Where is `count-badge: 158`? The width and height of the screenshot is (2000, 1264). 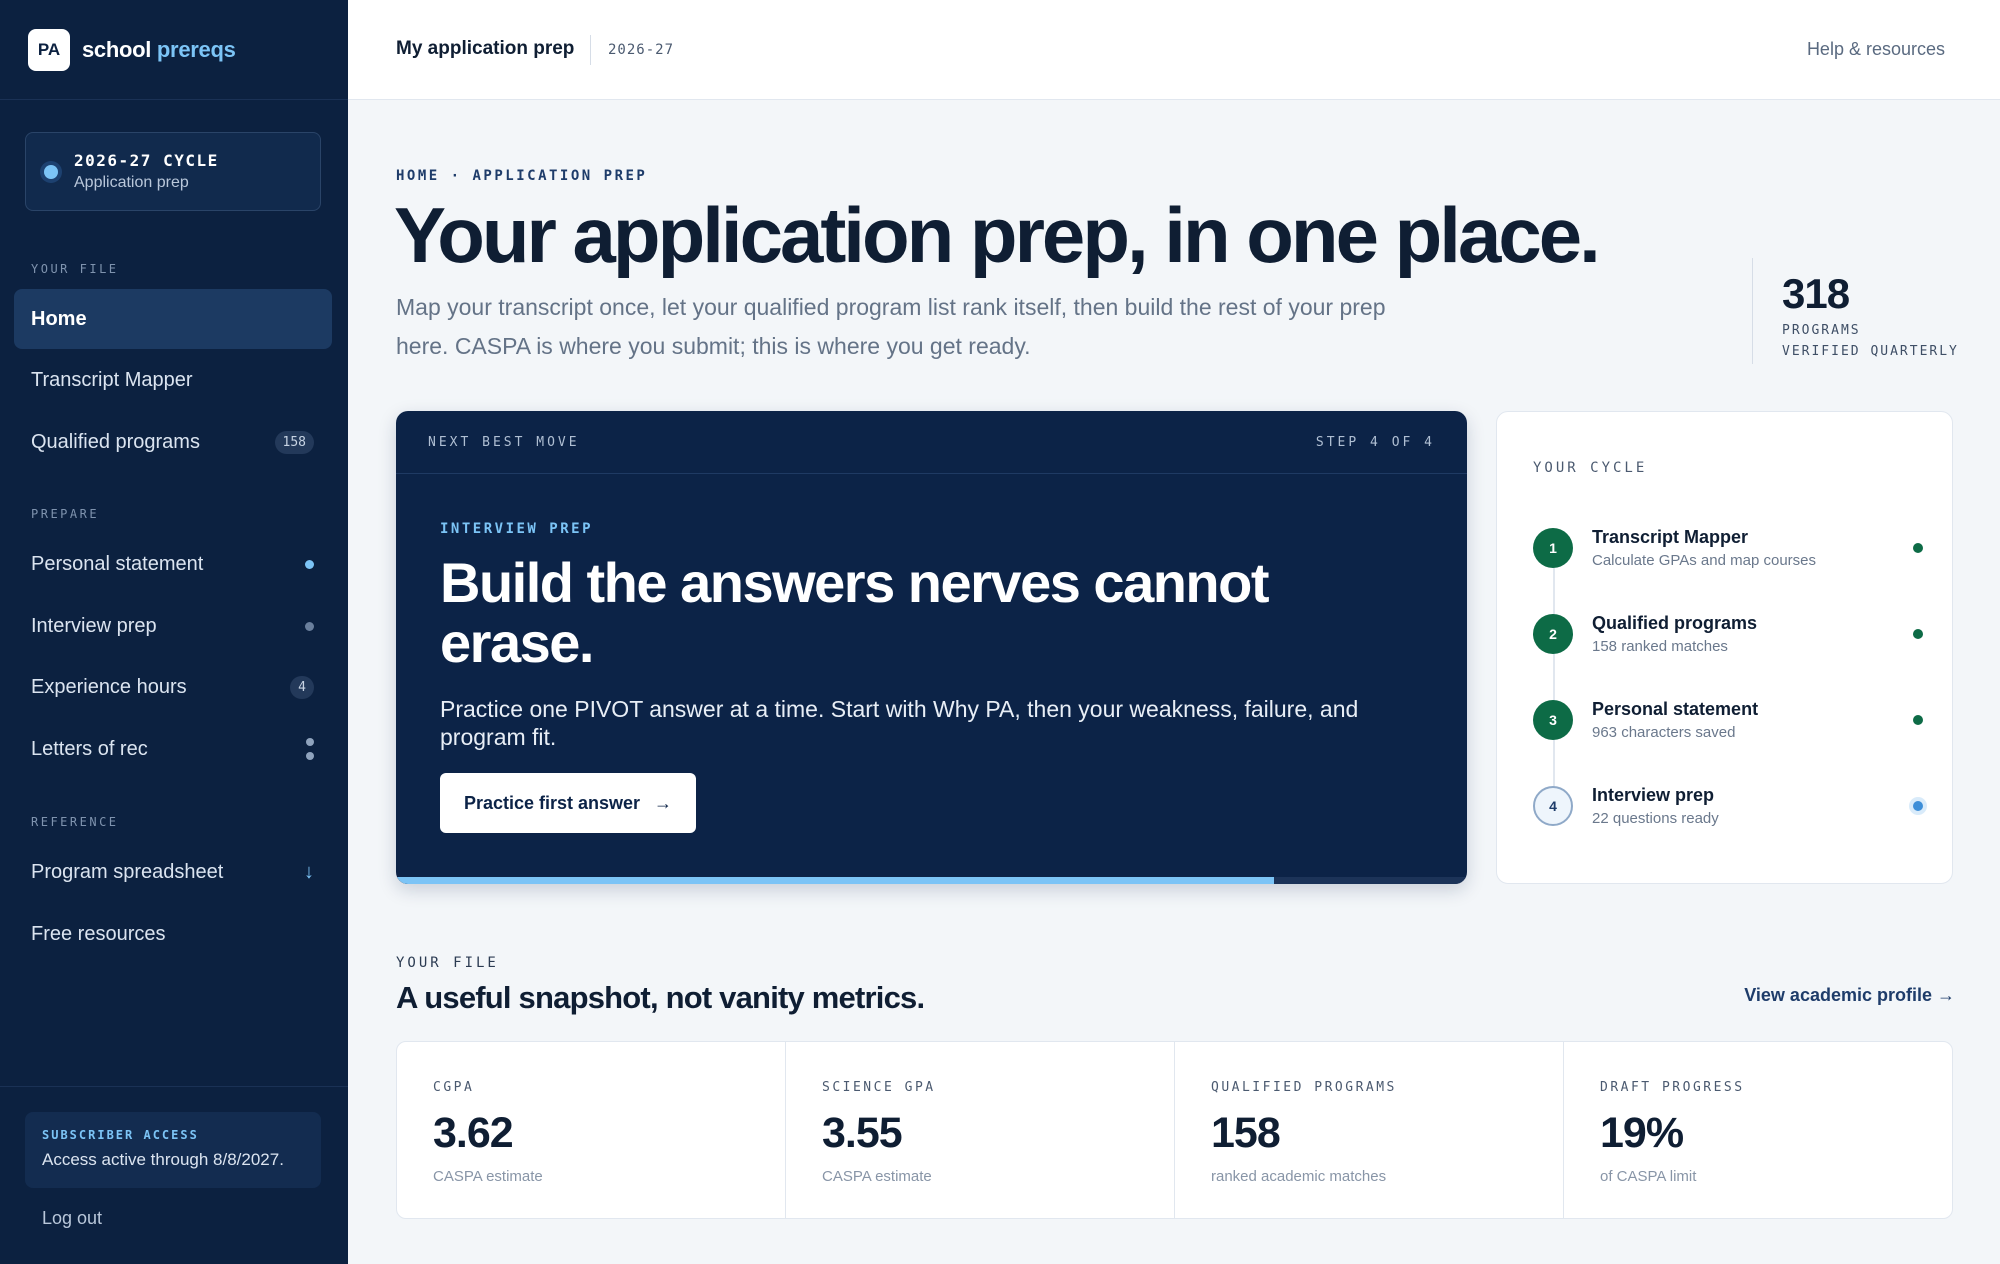
count-badge: 158 is located at coordinates (294, 442).